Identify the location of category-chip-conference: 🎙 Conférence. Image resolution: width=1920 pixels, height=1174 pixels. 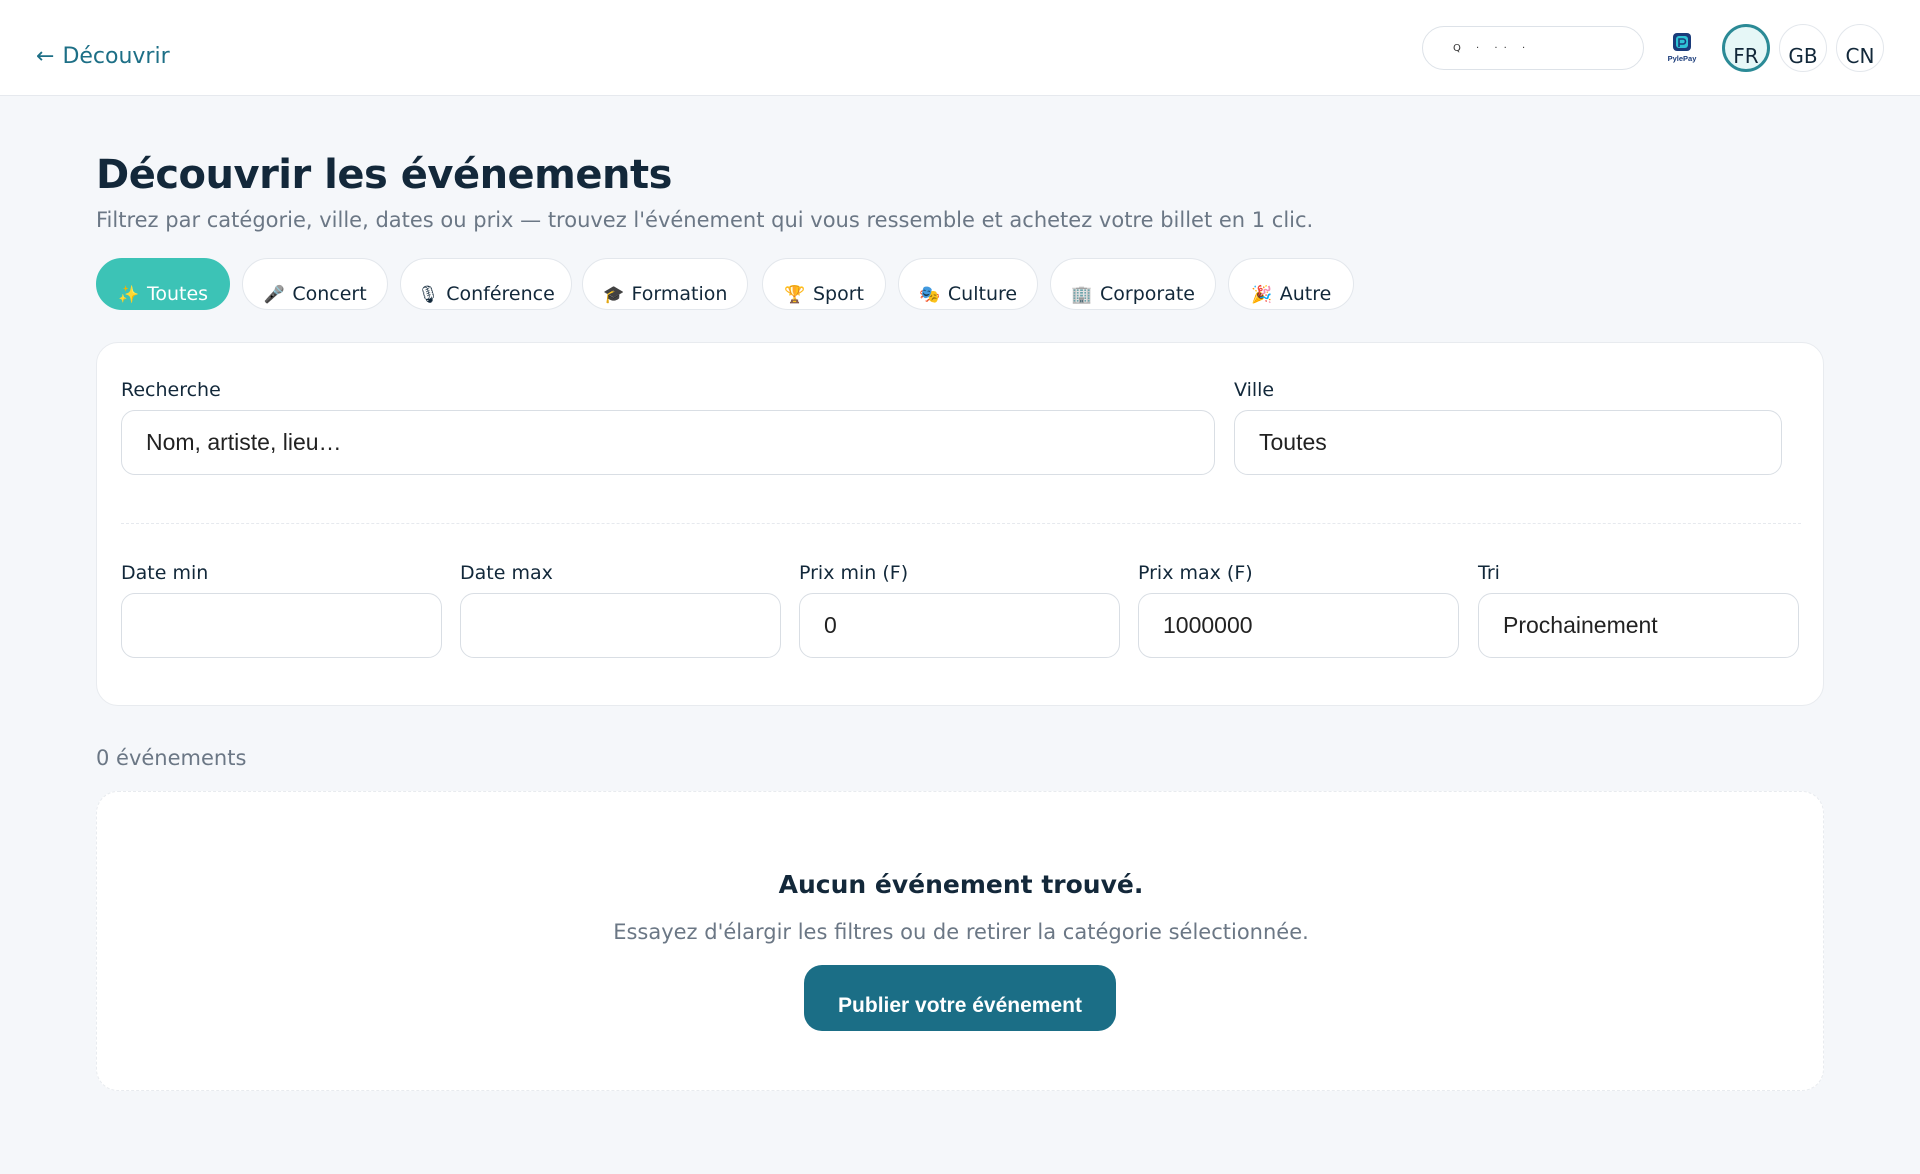
(486, 284).